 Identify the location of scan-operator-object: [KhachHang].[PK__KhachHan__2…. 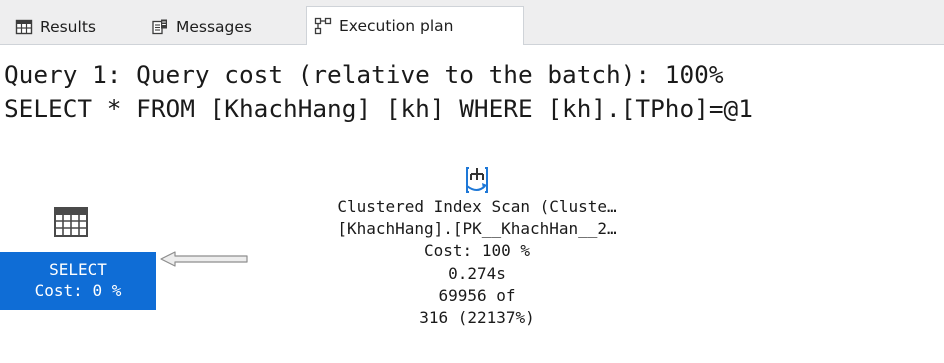
(477, 229).